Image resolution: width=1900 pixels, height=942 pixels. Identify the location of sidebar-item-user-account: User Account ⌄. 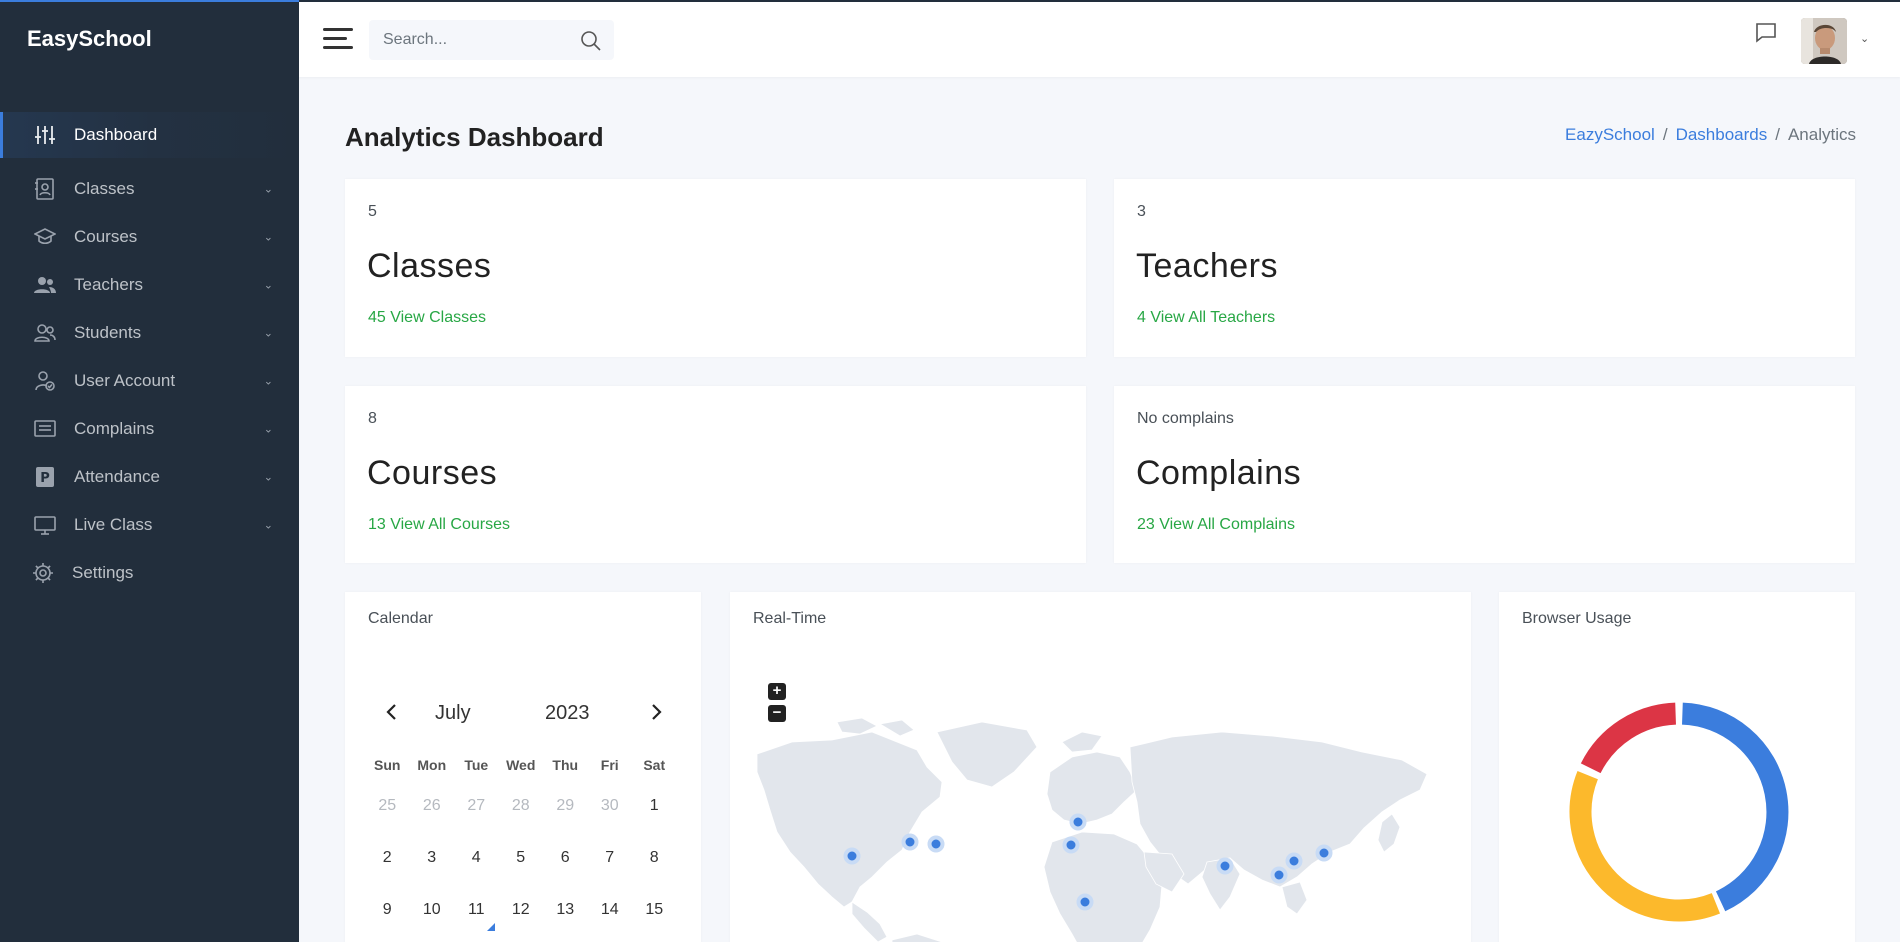
(149, 381).